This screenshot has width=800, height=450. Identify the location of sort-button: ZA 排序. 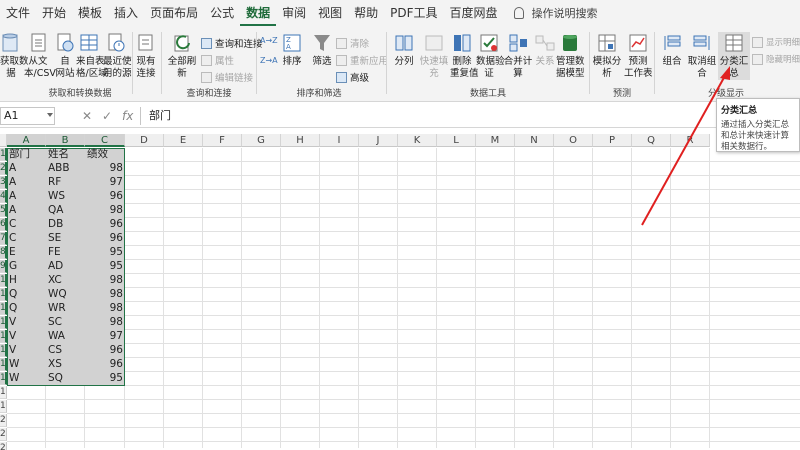
(292, 50).